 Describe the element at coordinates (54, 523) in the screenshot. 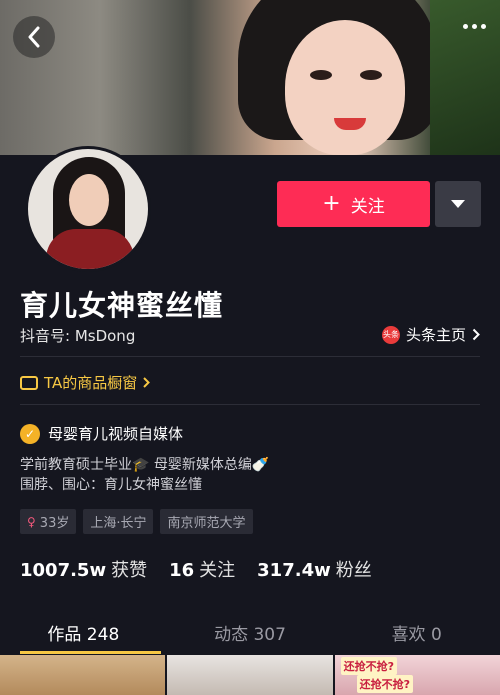

I see `age-tag-label: 33岁` at that location.